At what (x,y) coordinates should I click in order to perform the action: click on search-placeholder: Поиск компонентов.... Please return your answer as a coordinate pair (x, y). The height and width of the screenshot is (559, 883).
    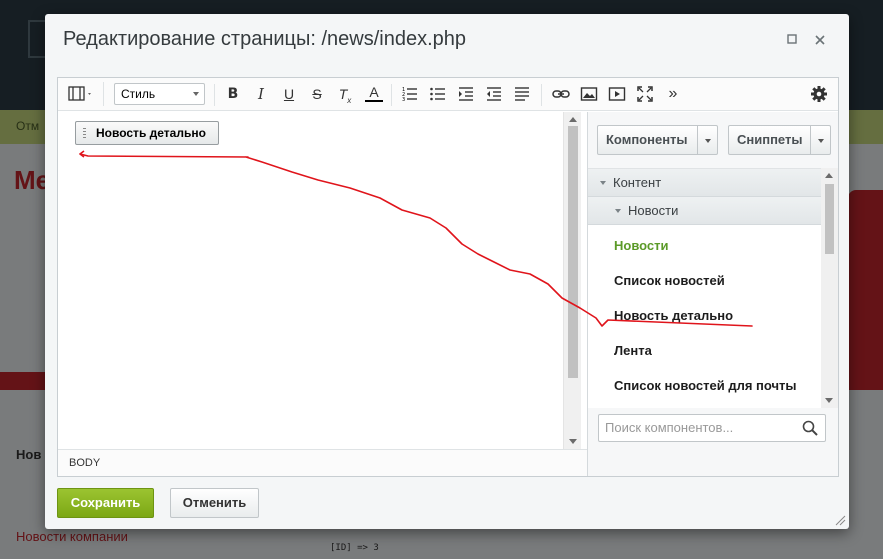
    Looking at the image, I should click on (669, 427).